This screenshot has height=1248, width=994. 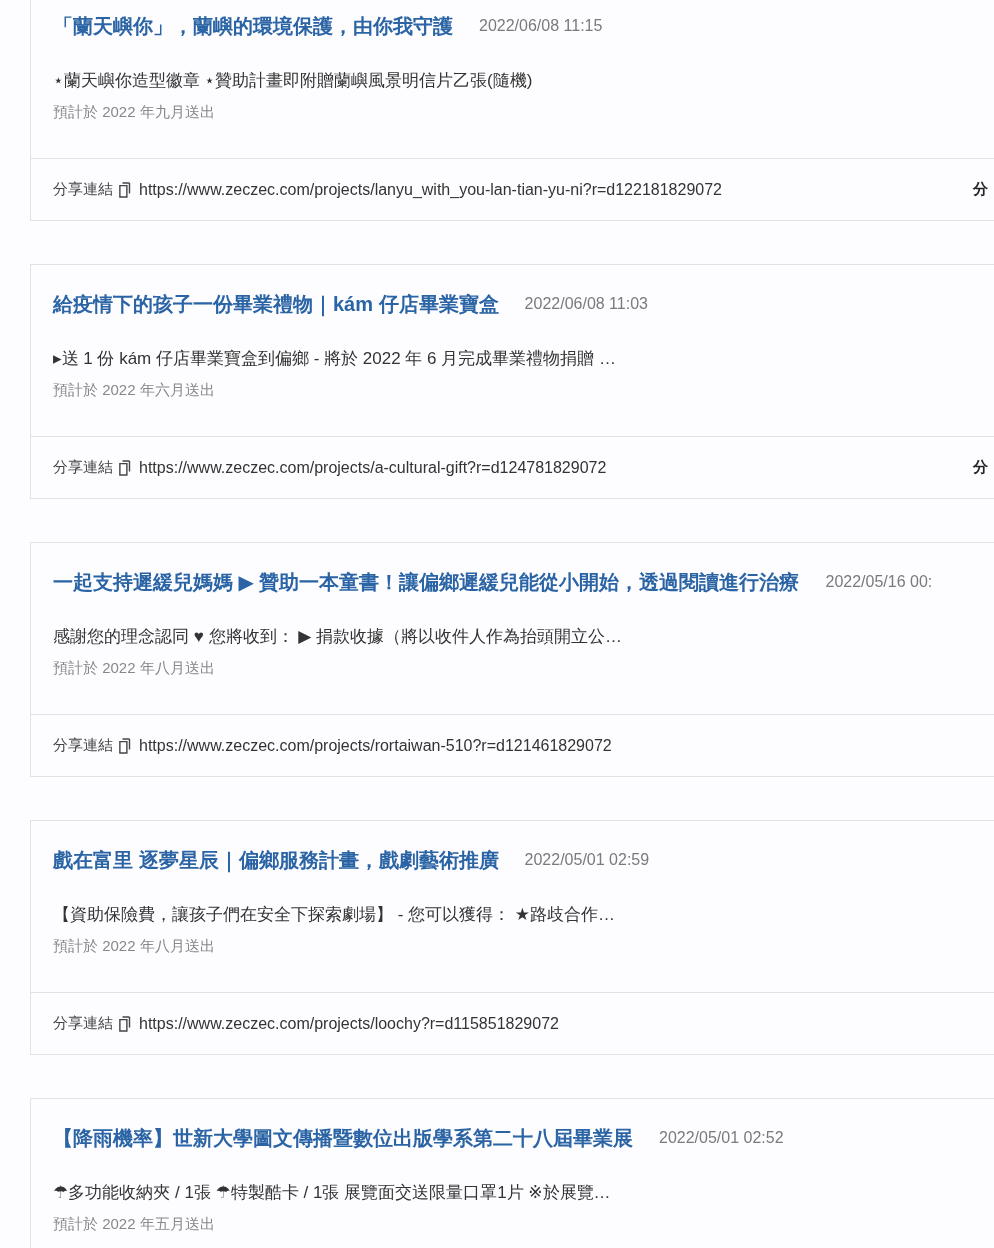 I want to click on delivery-estimate: 預計於 2022 年六月送出, so click(x=134, y=390).